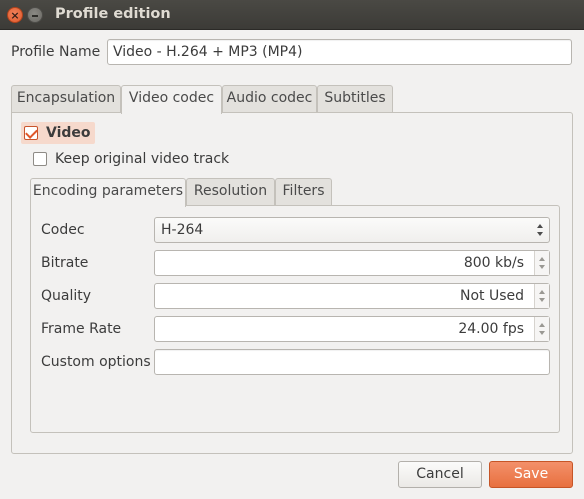 This screenshot has width=584, height=499. I want to click on quality-spin-buttons, so click(541, 296).